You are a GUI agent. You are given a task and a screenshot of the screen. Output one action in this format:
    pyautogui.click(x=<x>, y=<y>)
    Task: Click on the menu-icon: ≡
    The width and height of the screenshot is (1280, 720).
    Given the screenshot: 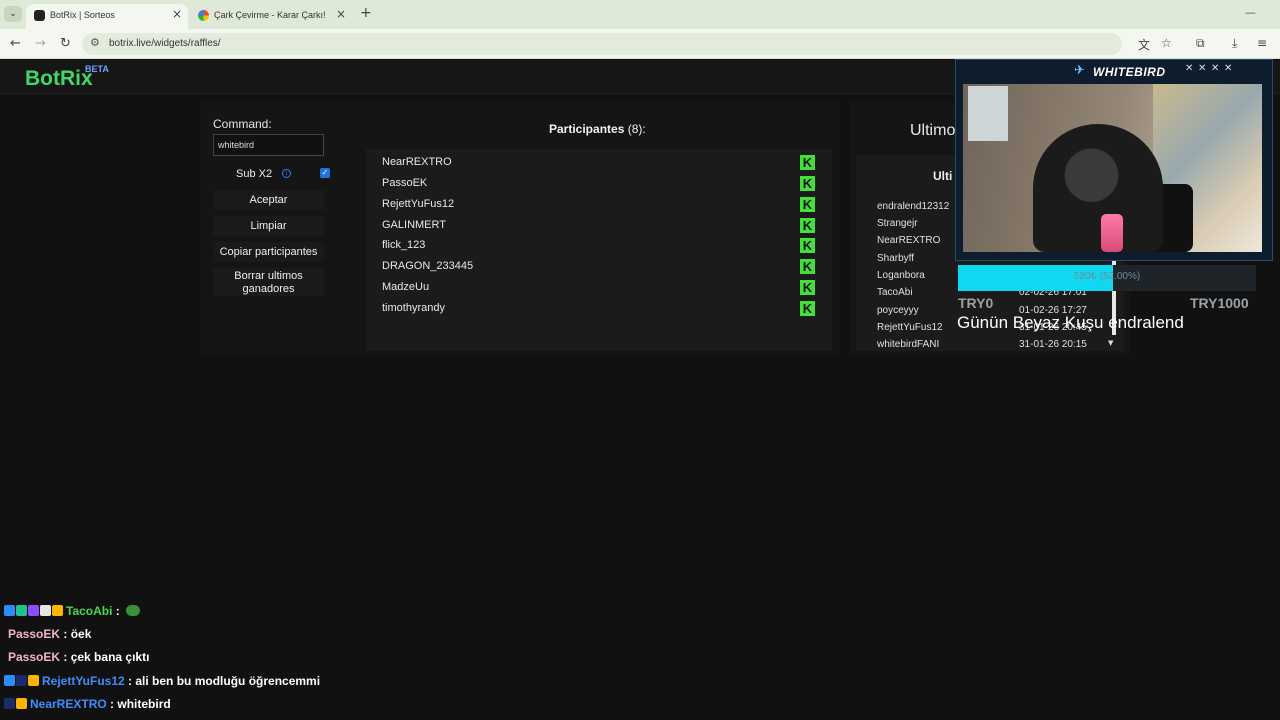 What is the action you would take?
    pyautogui.click(x=1262, y=43)
    